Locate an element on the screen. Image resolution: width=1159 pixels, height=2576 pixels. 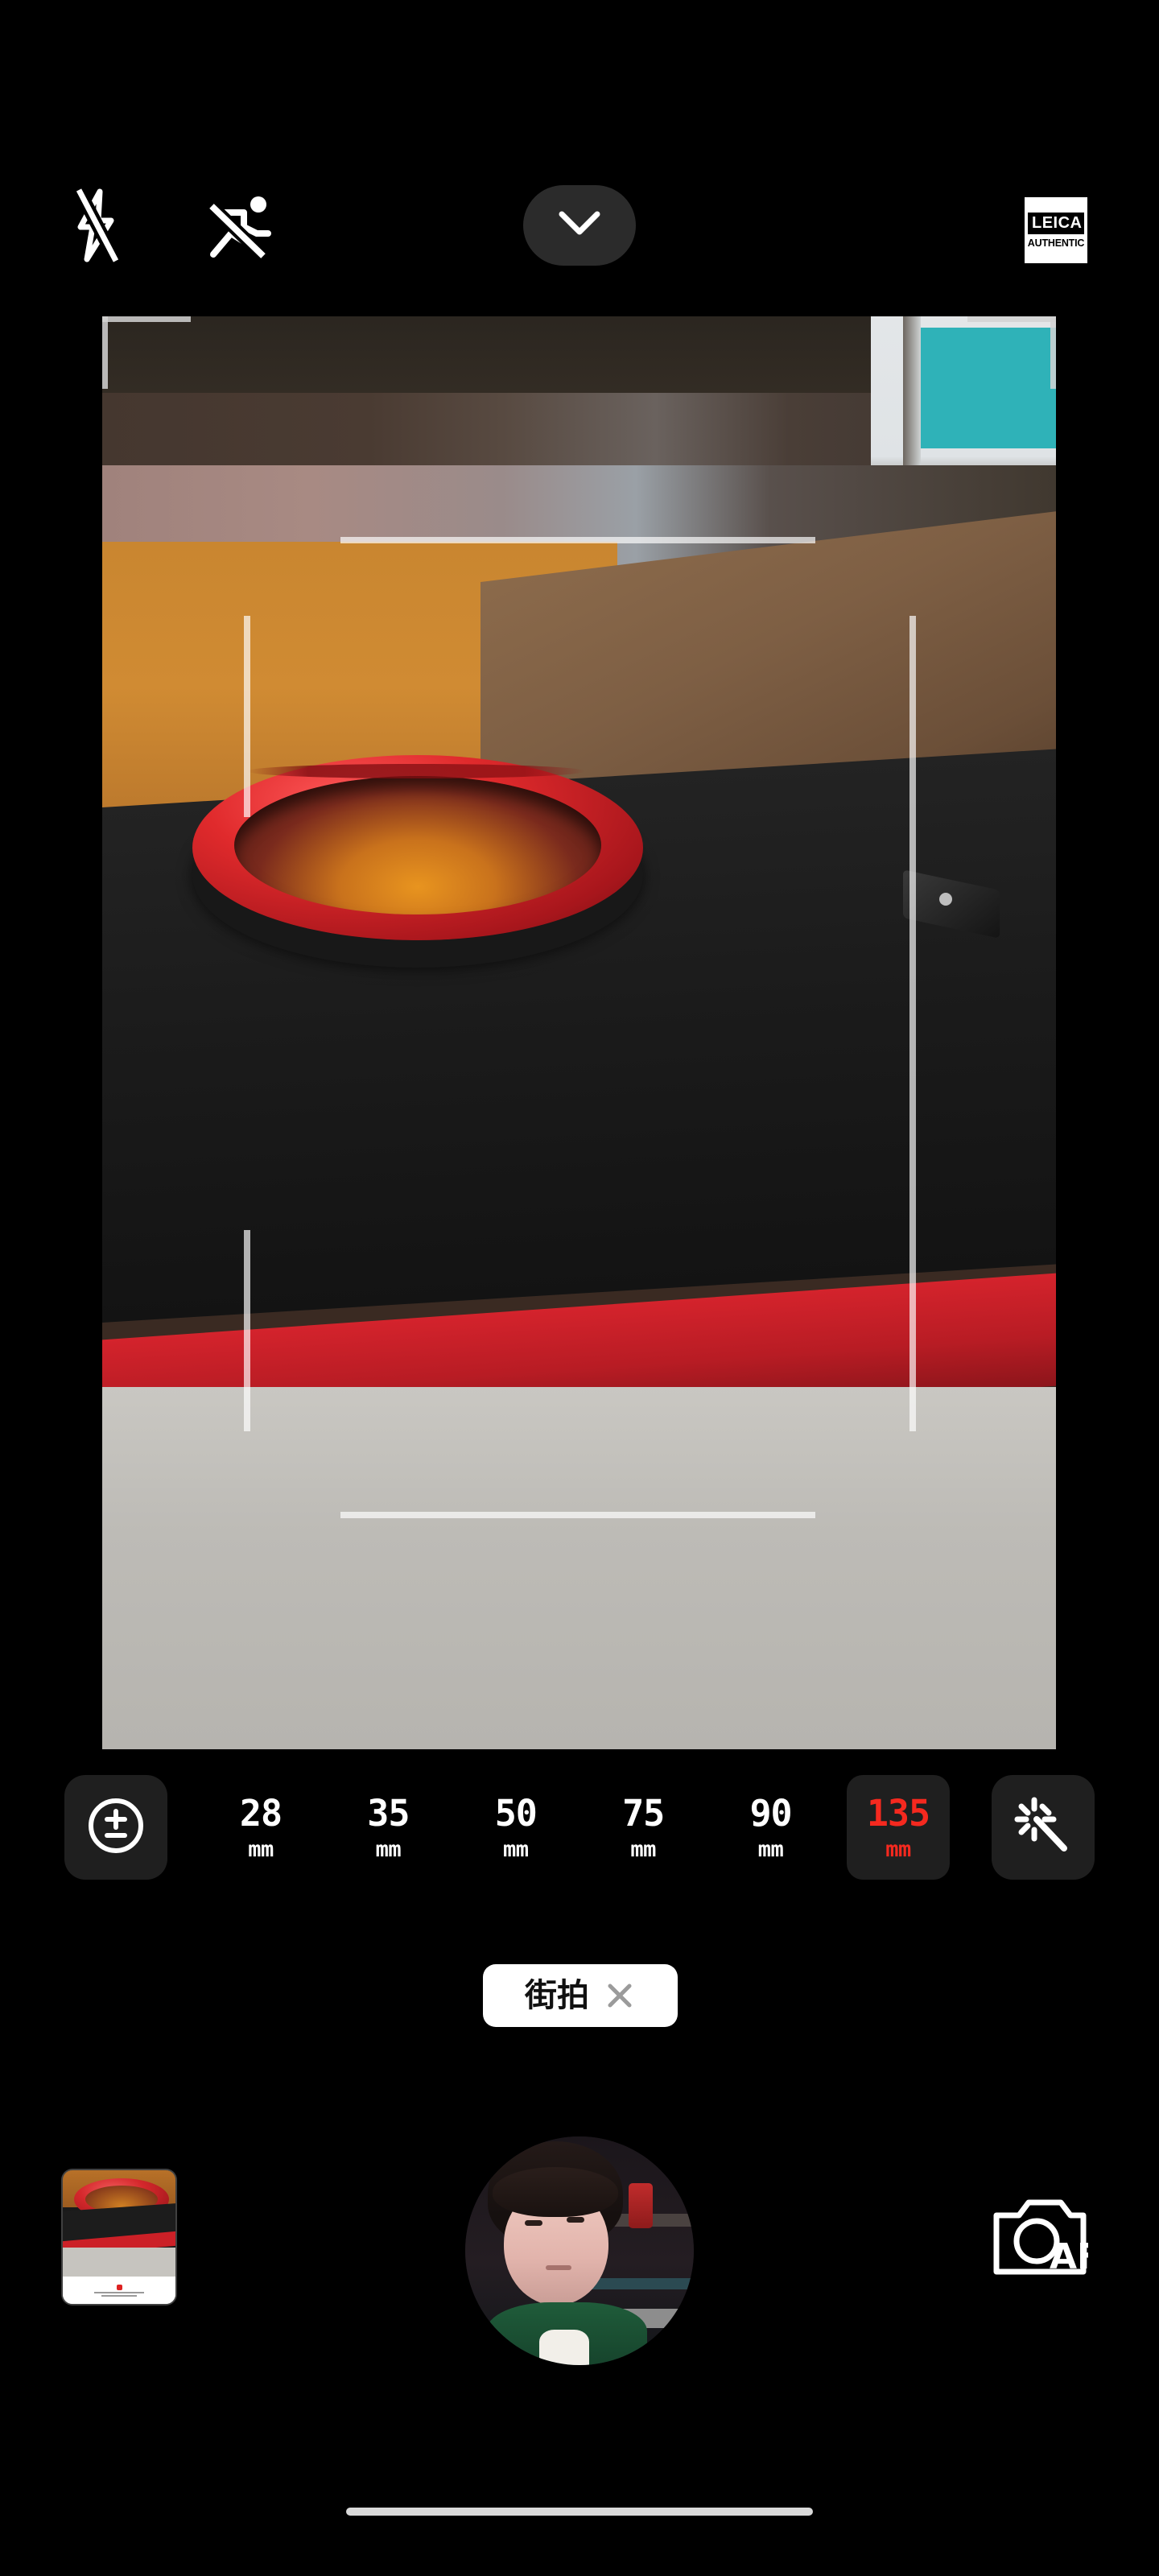
focal-option-28: 28 mm is located at coordinates (260, 1827).